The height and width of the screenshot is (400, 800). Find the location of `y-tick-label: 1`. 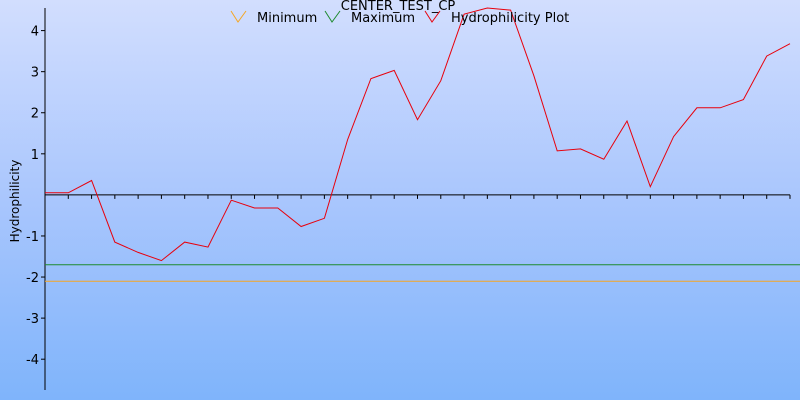

y-tick-label: 1 is located at coordinates (35, 155).